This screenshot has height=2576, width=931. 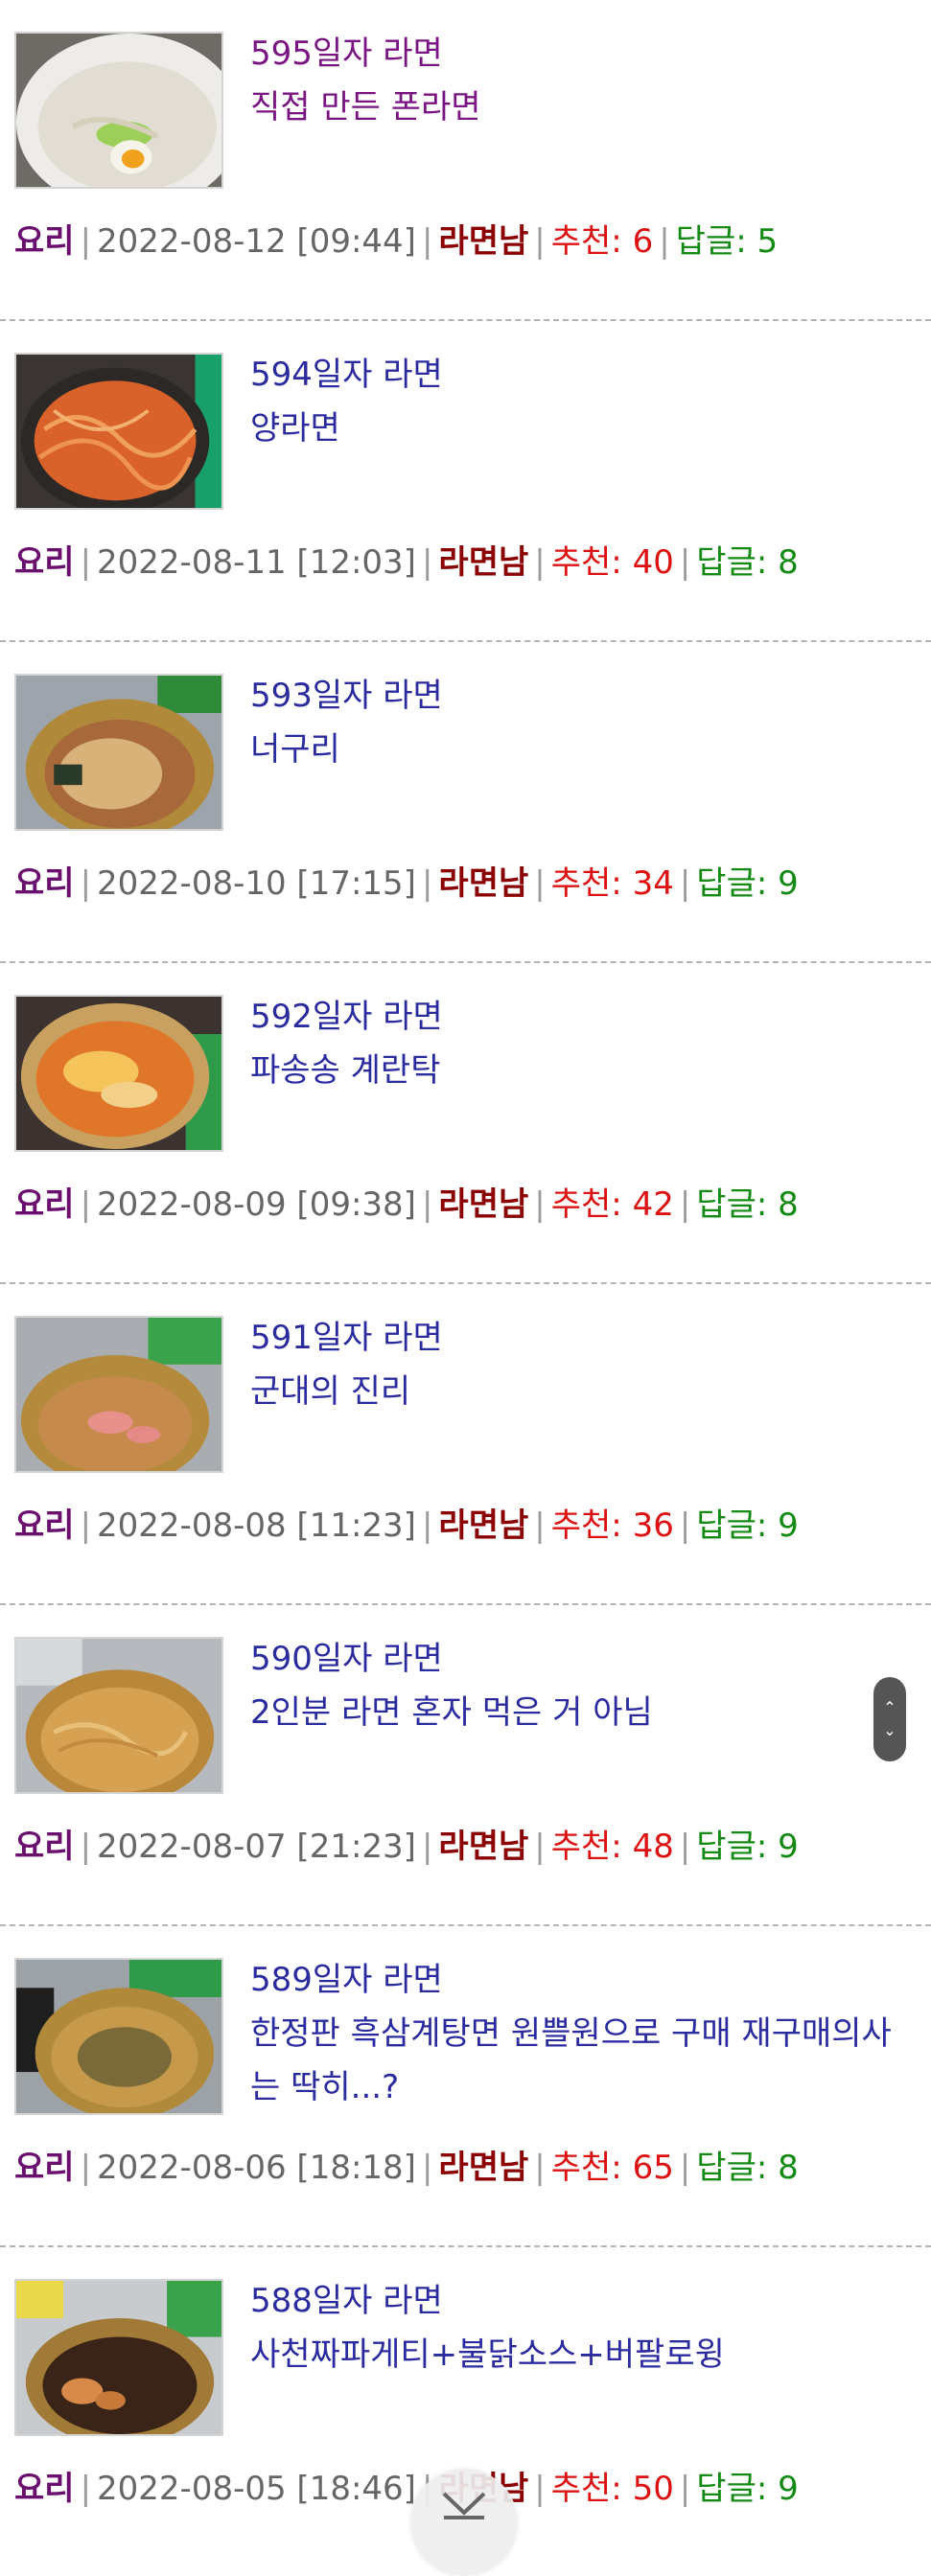 What do you see at coordinates (576, 749) in the screenshot?
I see `post-title-link: 너구리` at bounding box center [576, 749].